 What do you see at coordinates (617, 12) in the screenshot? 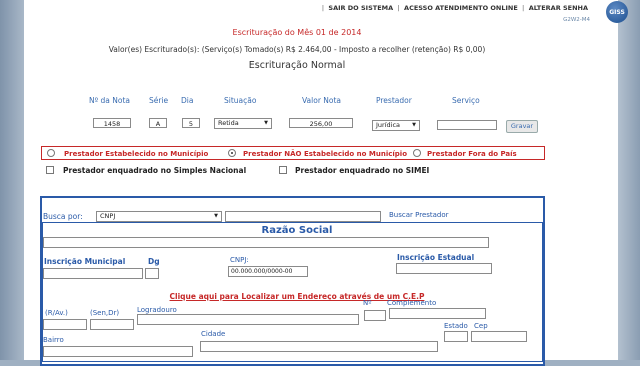
I see `giss-logo-icon: GISS` at bounding box center [617, 12].